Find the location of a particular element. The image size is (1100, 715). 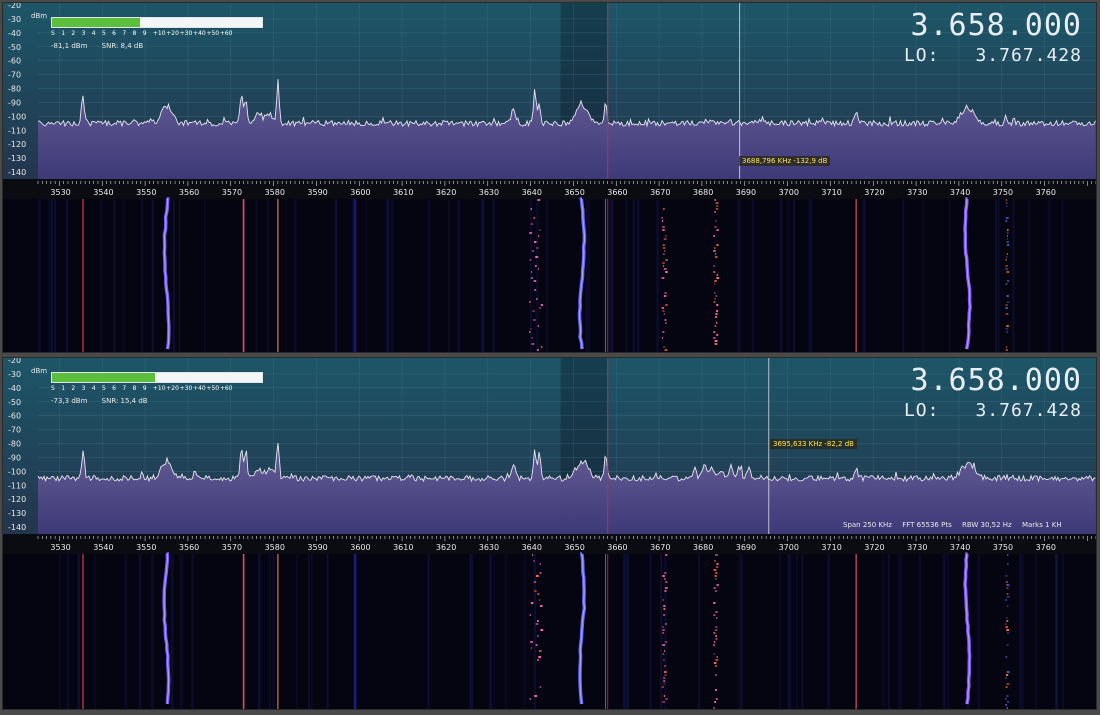

freq-tick-label: 3560 is located at coordinates (189, 547).